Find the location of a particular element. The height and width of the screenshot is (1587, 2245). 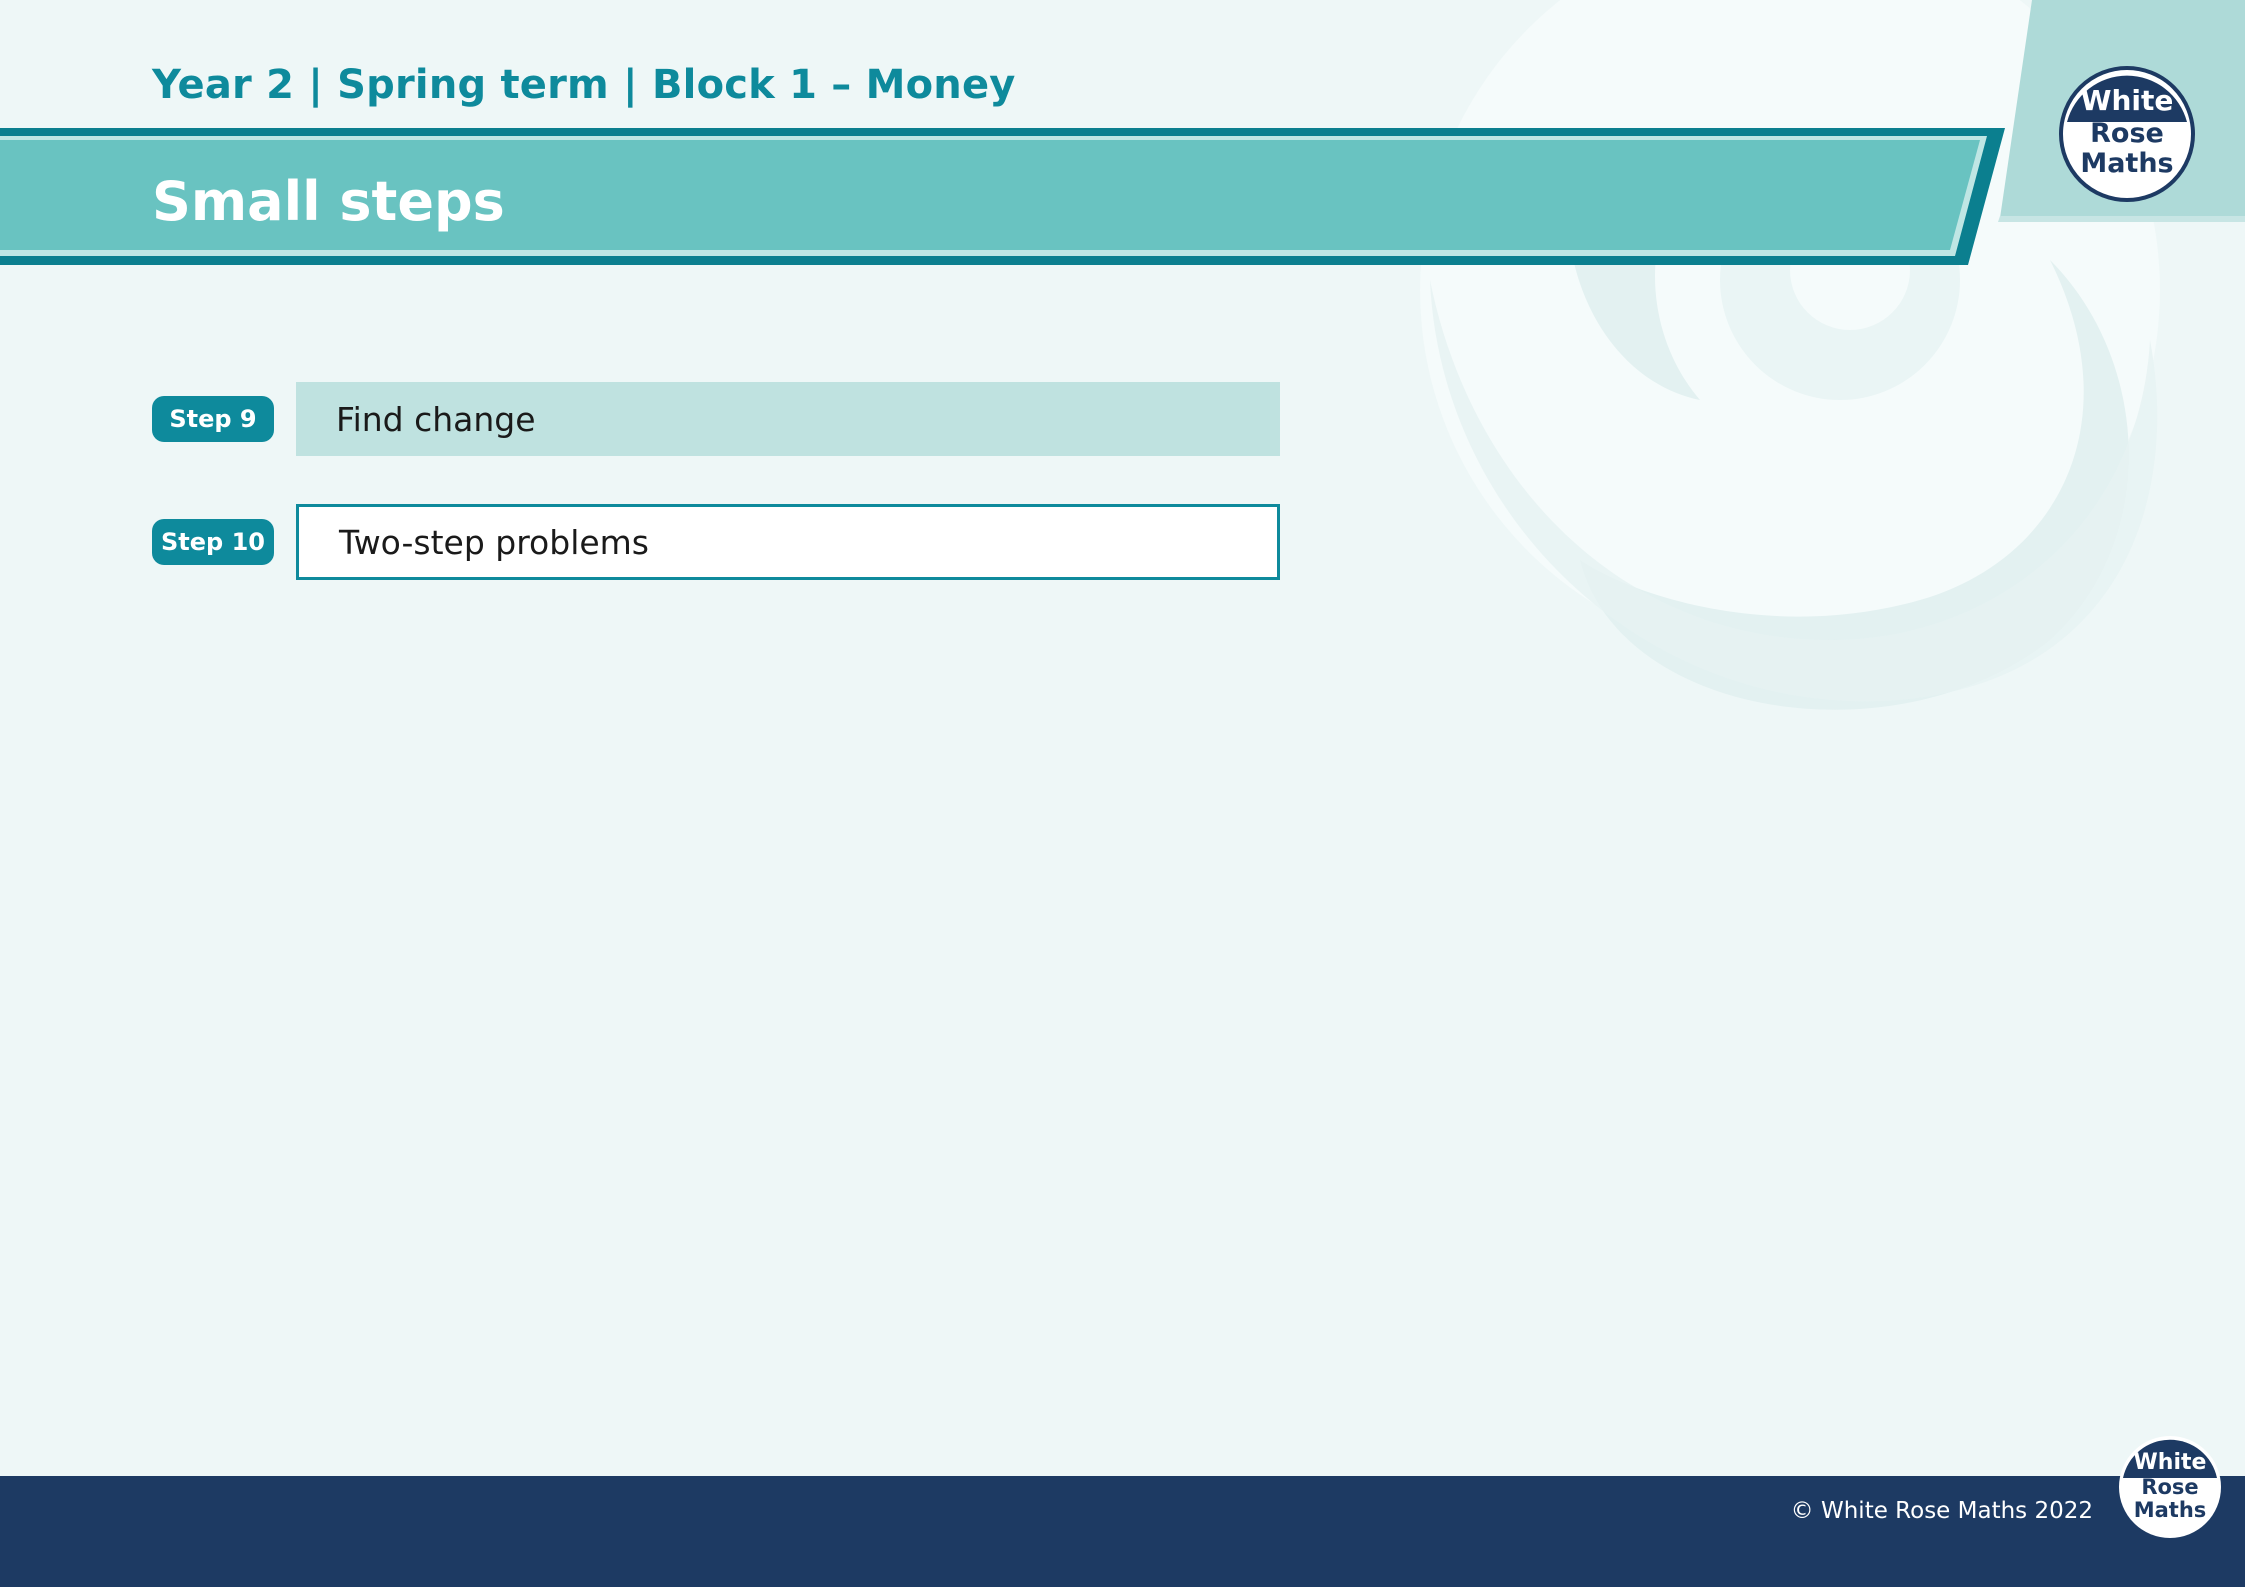

copyright-text: © White Rose Maths 2022 is located at coordinates (1941, 1511).